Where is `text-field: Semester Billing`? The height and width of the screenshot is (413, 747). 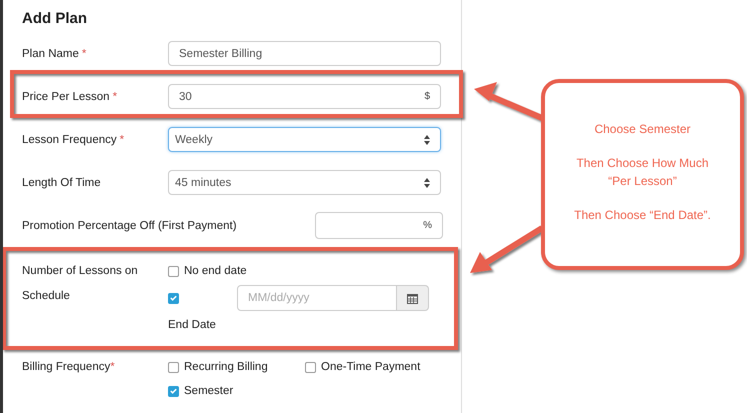
text-field: Semester Billing is located at coordinates (304, 53).